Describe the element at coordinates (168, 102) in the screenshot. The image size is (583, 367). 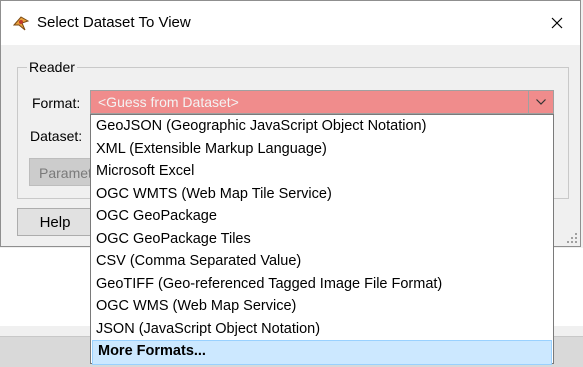
I see `format-select-value: <Guess from Dataset>` at that location.